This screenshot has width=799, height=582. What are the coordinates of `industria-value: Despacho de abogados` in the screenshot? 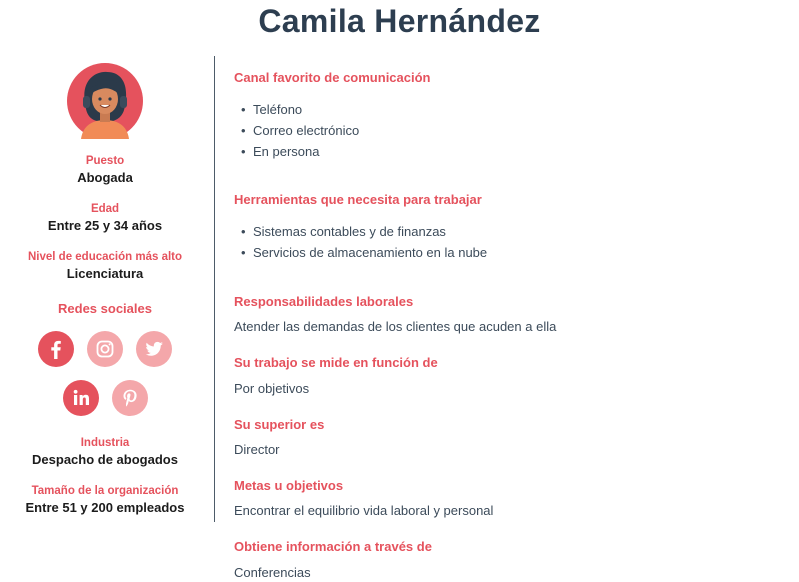 It's located at (105, 459).